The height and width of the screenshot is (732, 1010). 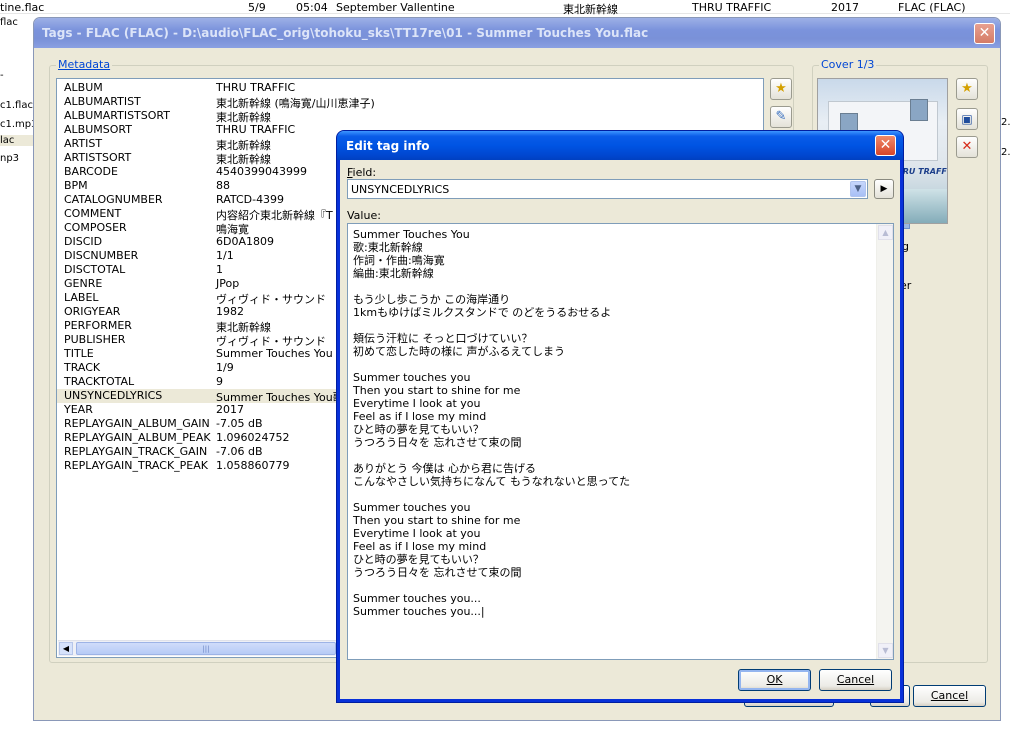 What do you see at coordinates (16, 105) in the screenshot?
I see `bg-list-item: c1.flac` at bounding box center [16, 105].